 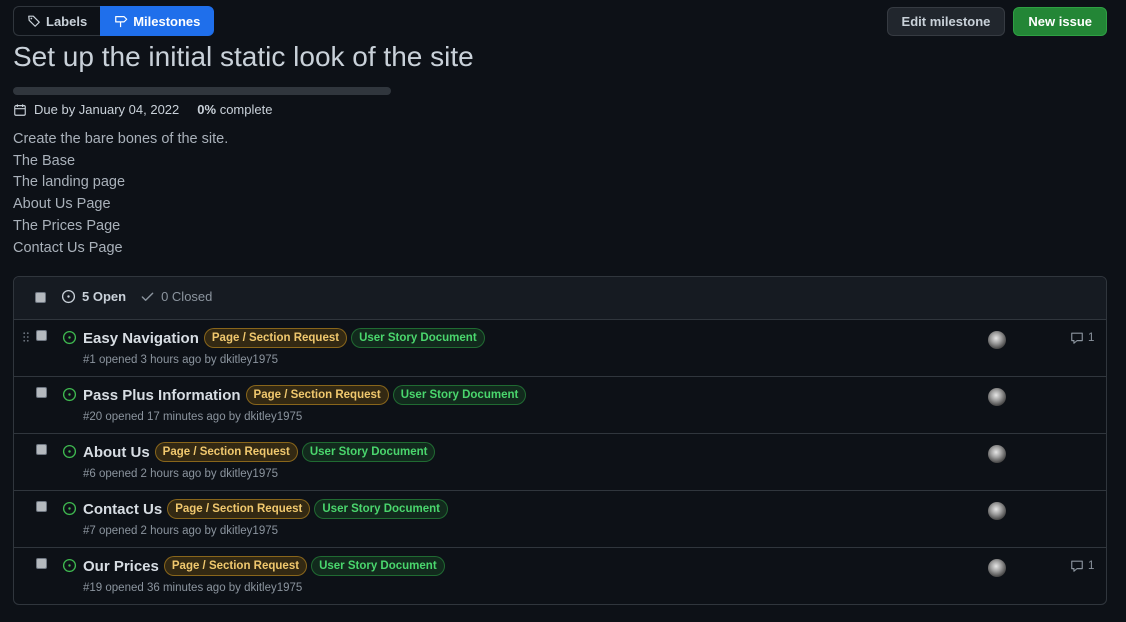 I want to click on issue-title-link: Easy Navigation, so click(x=141, y=338).